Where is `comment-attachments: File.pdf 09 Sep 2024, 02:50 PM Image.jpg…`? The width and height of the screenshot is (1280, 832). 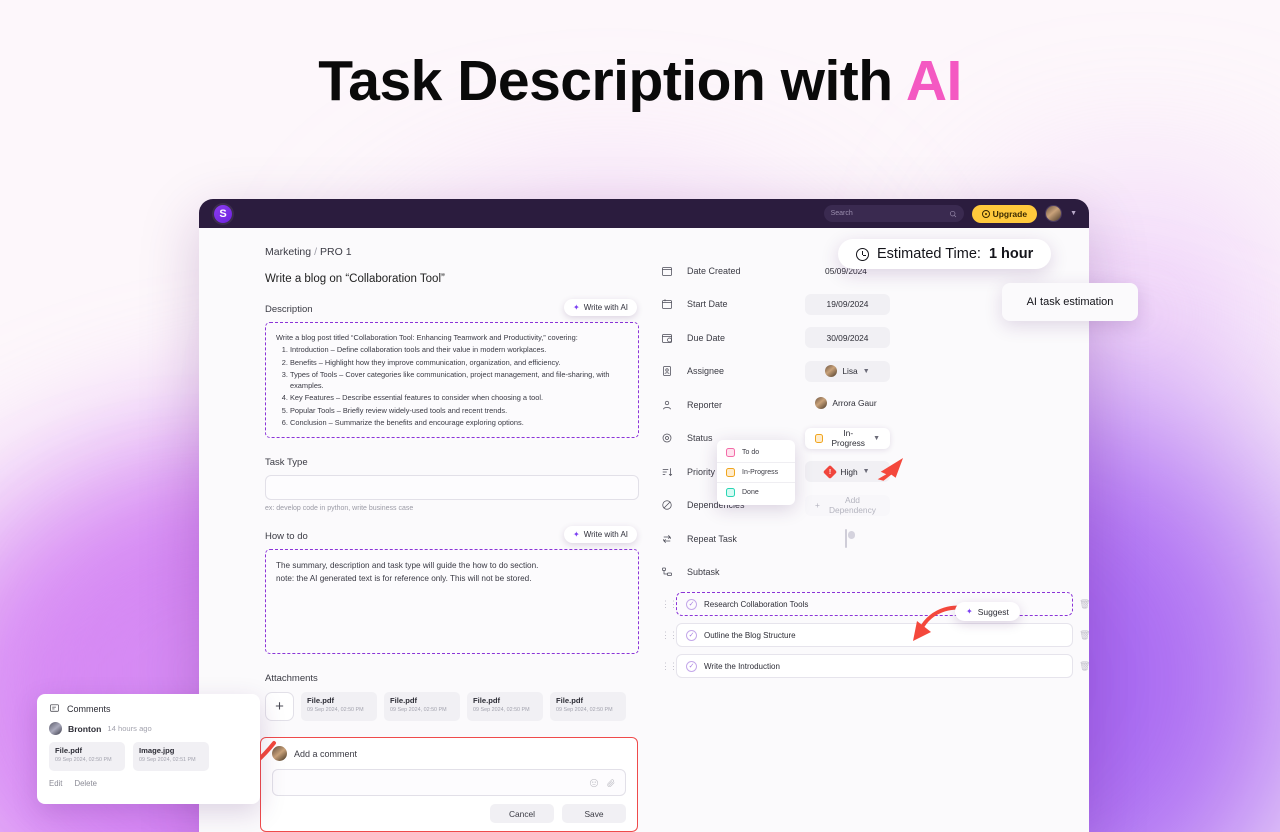 comment-attachments: File.pdf 09 Sep 2024, 02:50 PM Image.jpg… is located at coordinates (148, 756).